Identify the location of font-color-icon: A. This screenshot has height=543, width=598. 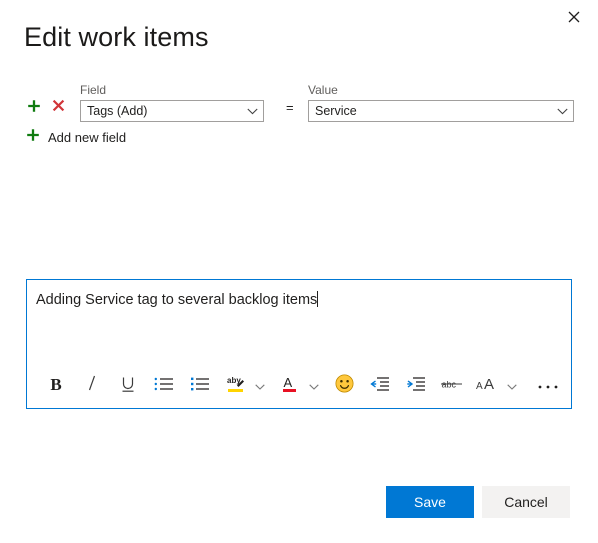
(290, 385).